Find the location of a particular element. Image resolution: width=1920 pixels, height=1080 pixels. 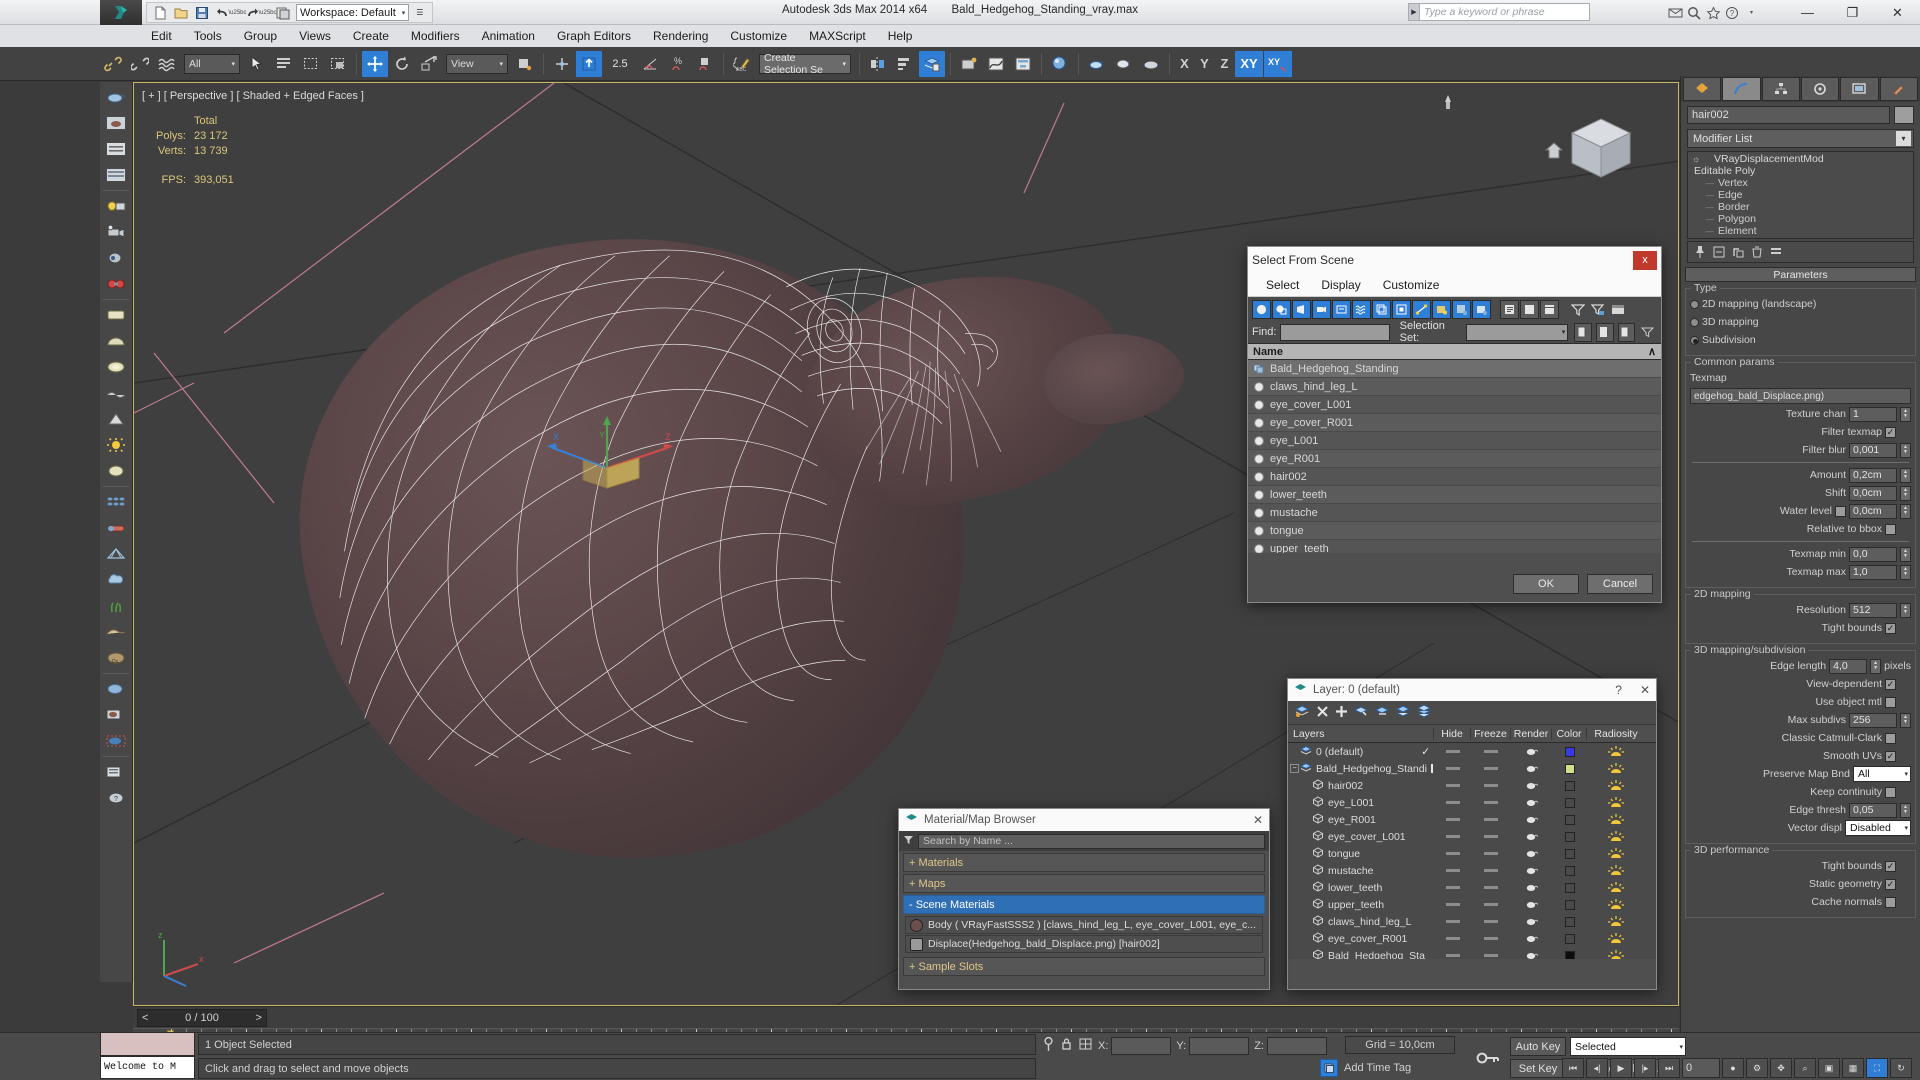

layout-icon is located at coordinates (1617, 309).